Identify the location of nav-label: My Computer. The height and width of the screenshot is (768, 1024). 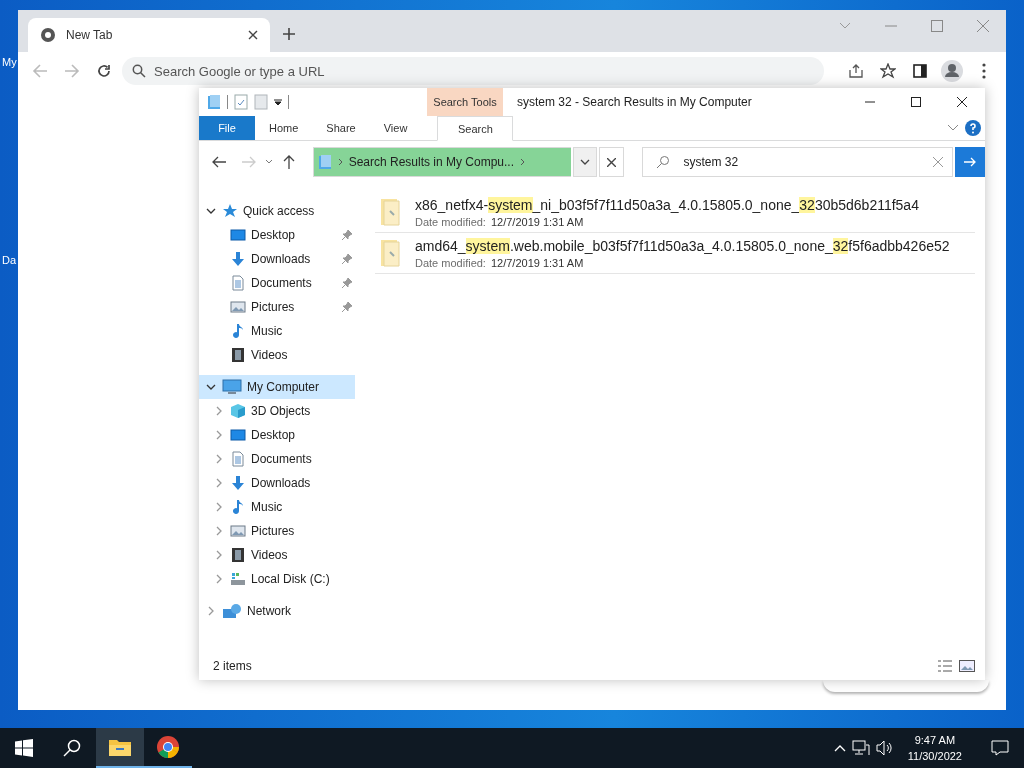
(283, 387).